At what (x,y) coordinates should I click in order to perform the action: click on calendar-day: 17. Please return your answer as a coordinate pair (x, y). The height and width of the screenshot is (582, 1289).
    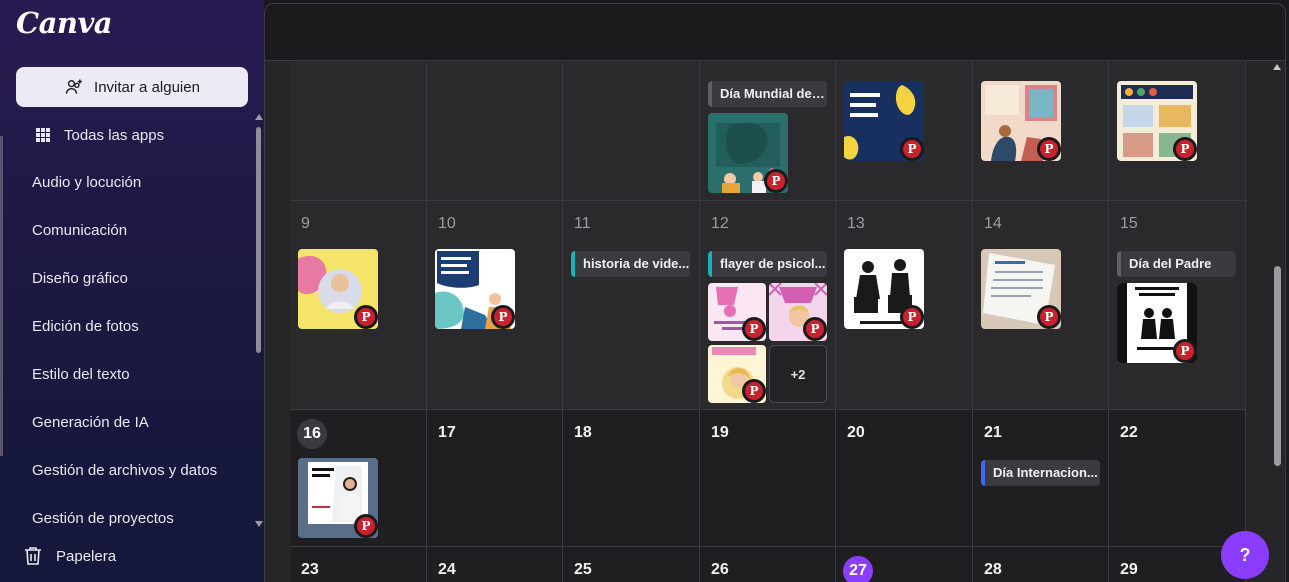
    Looking at the image, I should click on (495, 478).